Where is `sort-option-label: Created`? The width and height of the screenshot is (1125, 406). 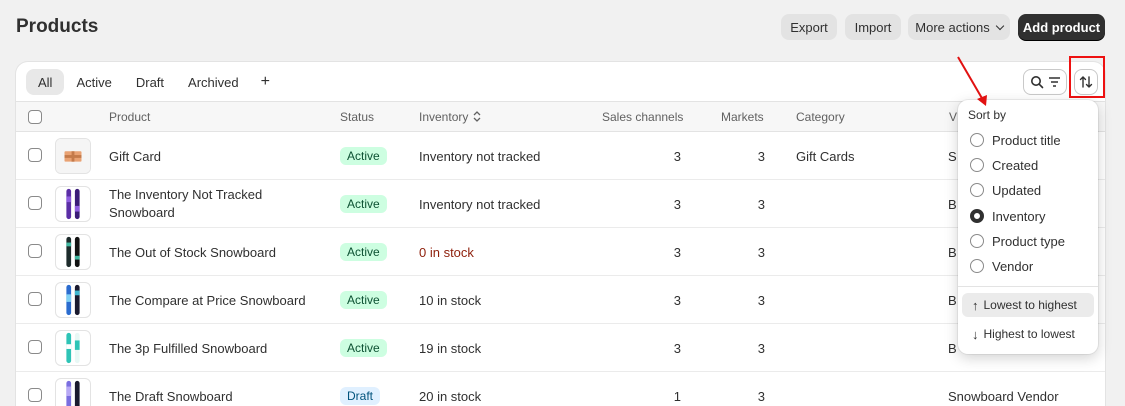 sort-option-label: Created is located at coordinates (1015, 165).